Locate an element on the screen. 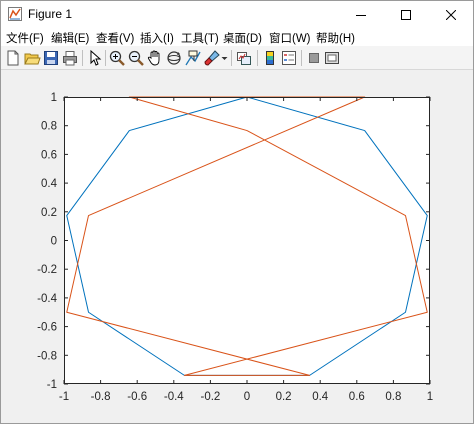 The width and height of the screenshot is (474, 424). window-title: Figure 1 is located at coordinates (50, 14).